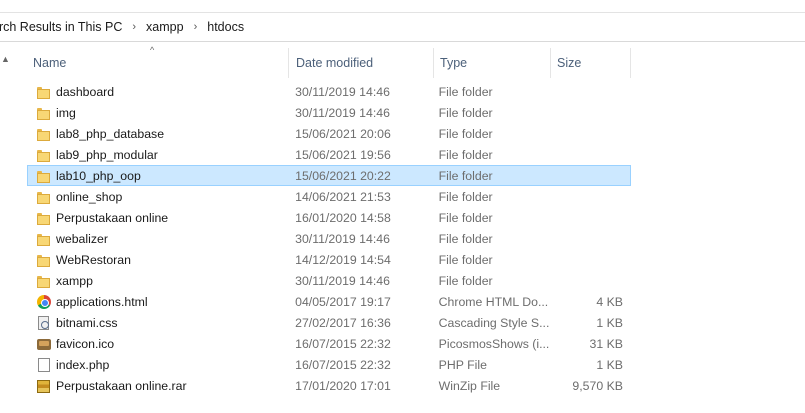 This screenshot has height=413, width=805. Describe the element at coordinates (491, 63) in the screenshot. I see `column-header-type: Type` at that location.